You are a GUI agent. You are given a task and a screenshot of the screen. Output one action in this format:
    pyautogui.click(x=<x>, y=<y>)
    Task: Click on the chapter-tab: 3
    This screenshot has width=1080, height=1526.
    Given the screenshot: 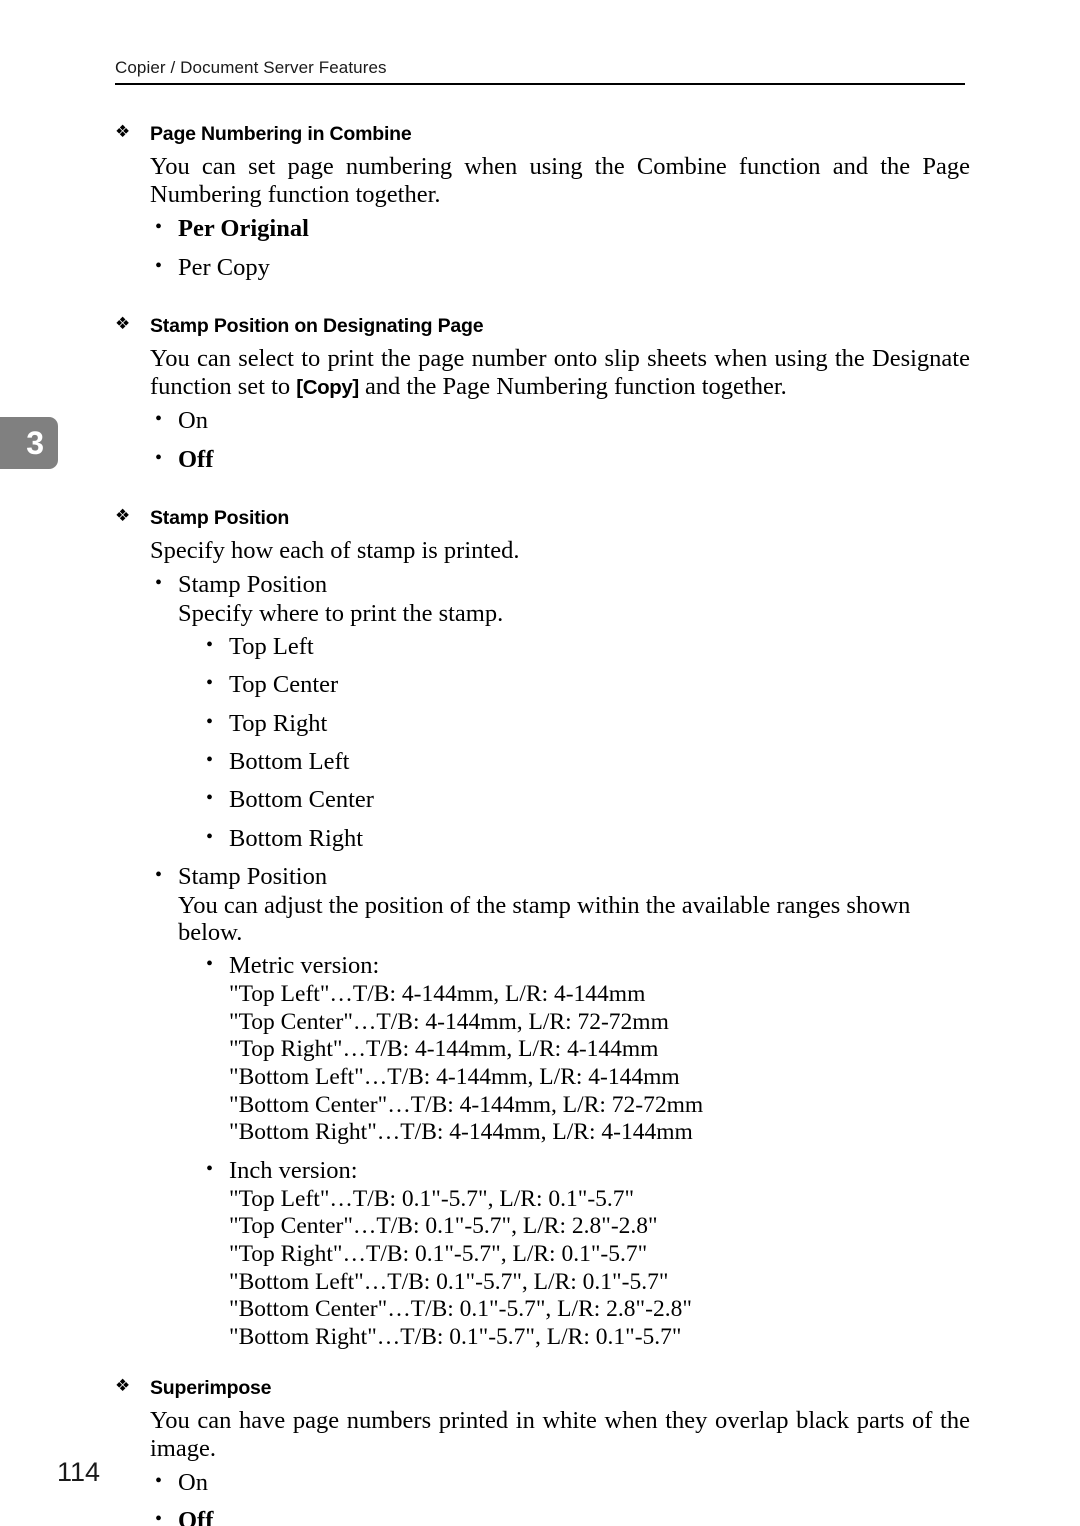 What is the action you would take?
    pyautogui.click(x=29, y=443)
    